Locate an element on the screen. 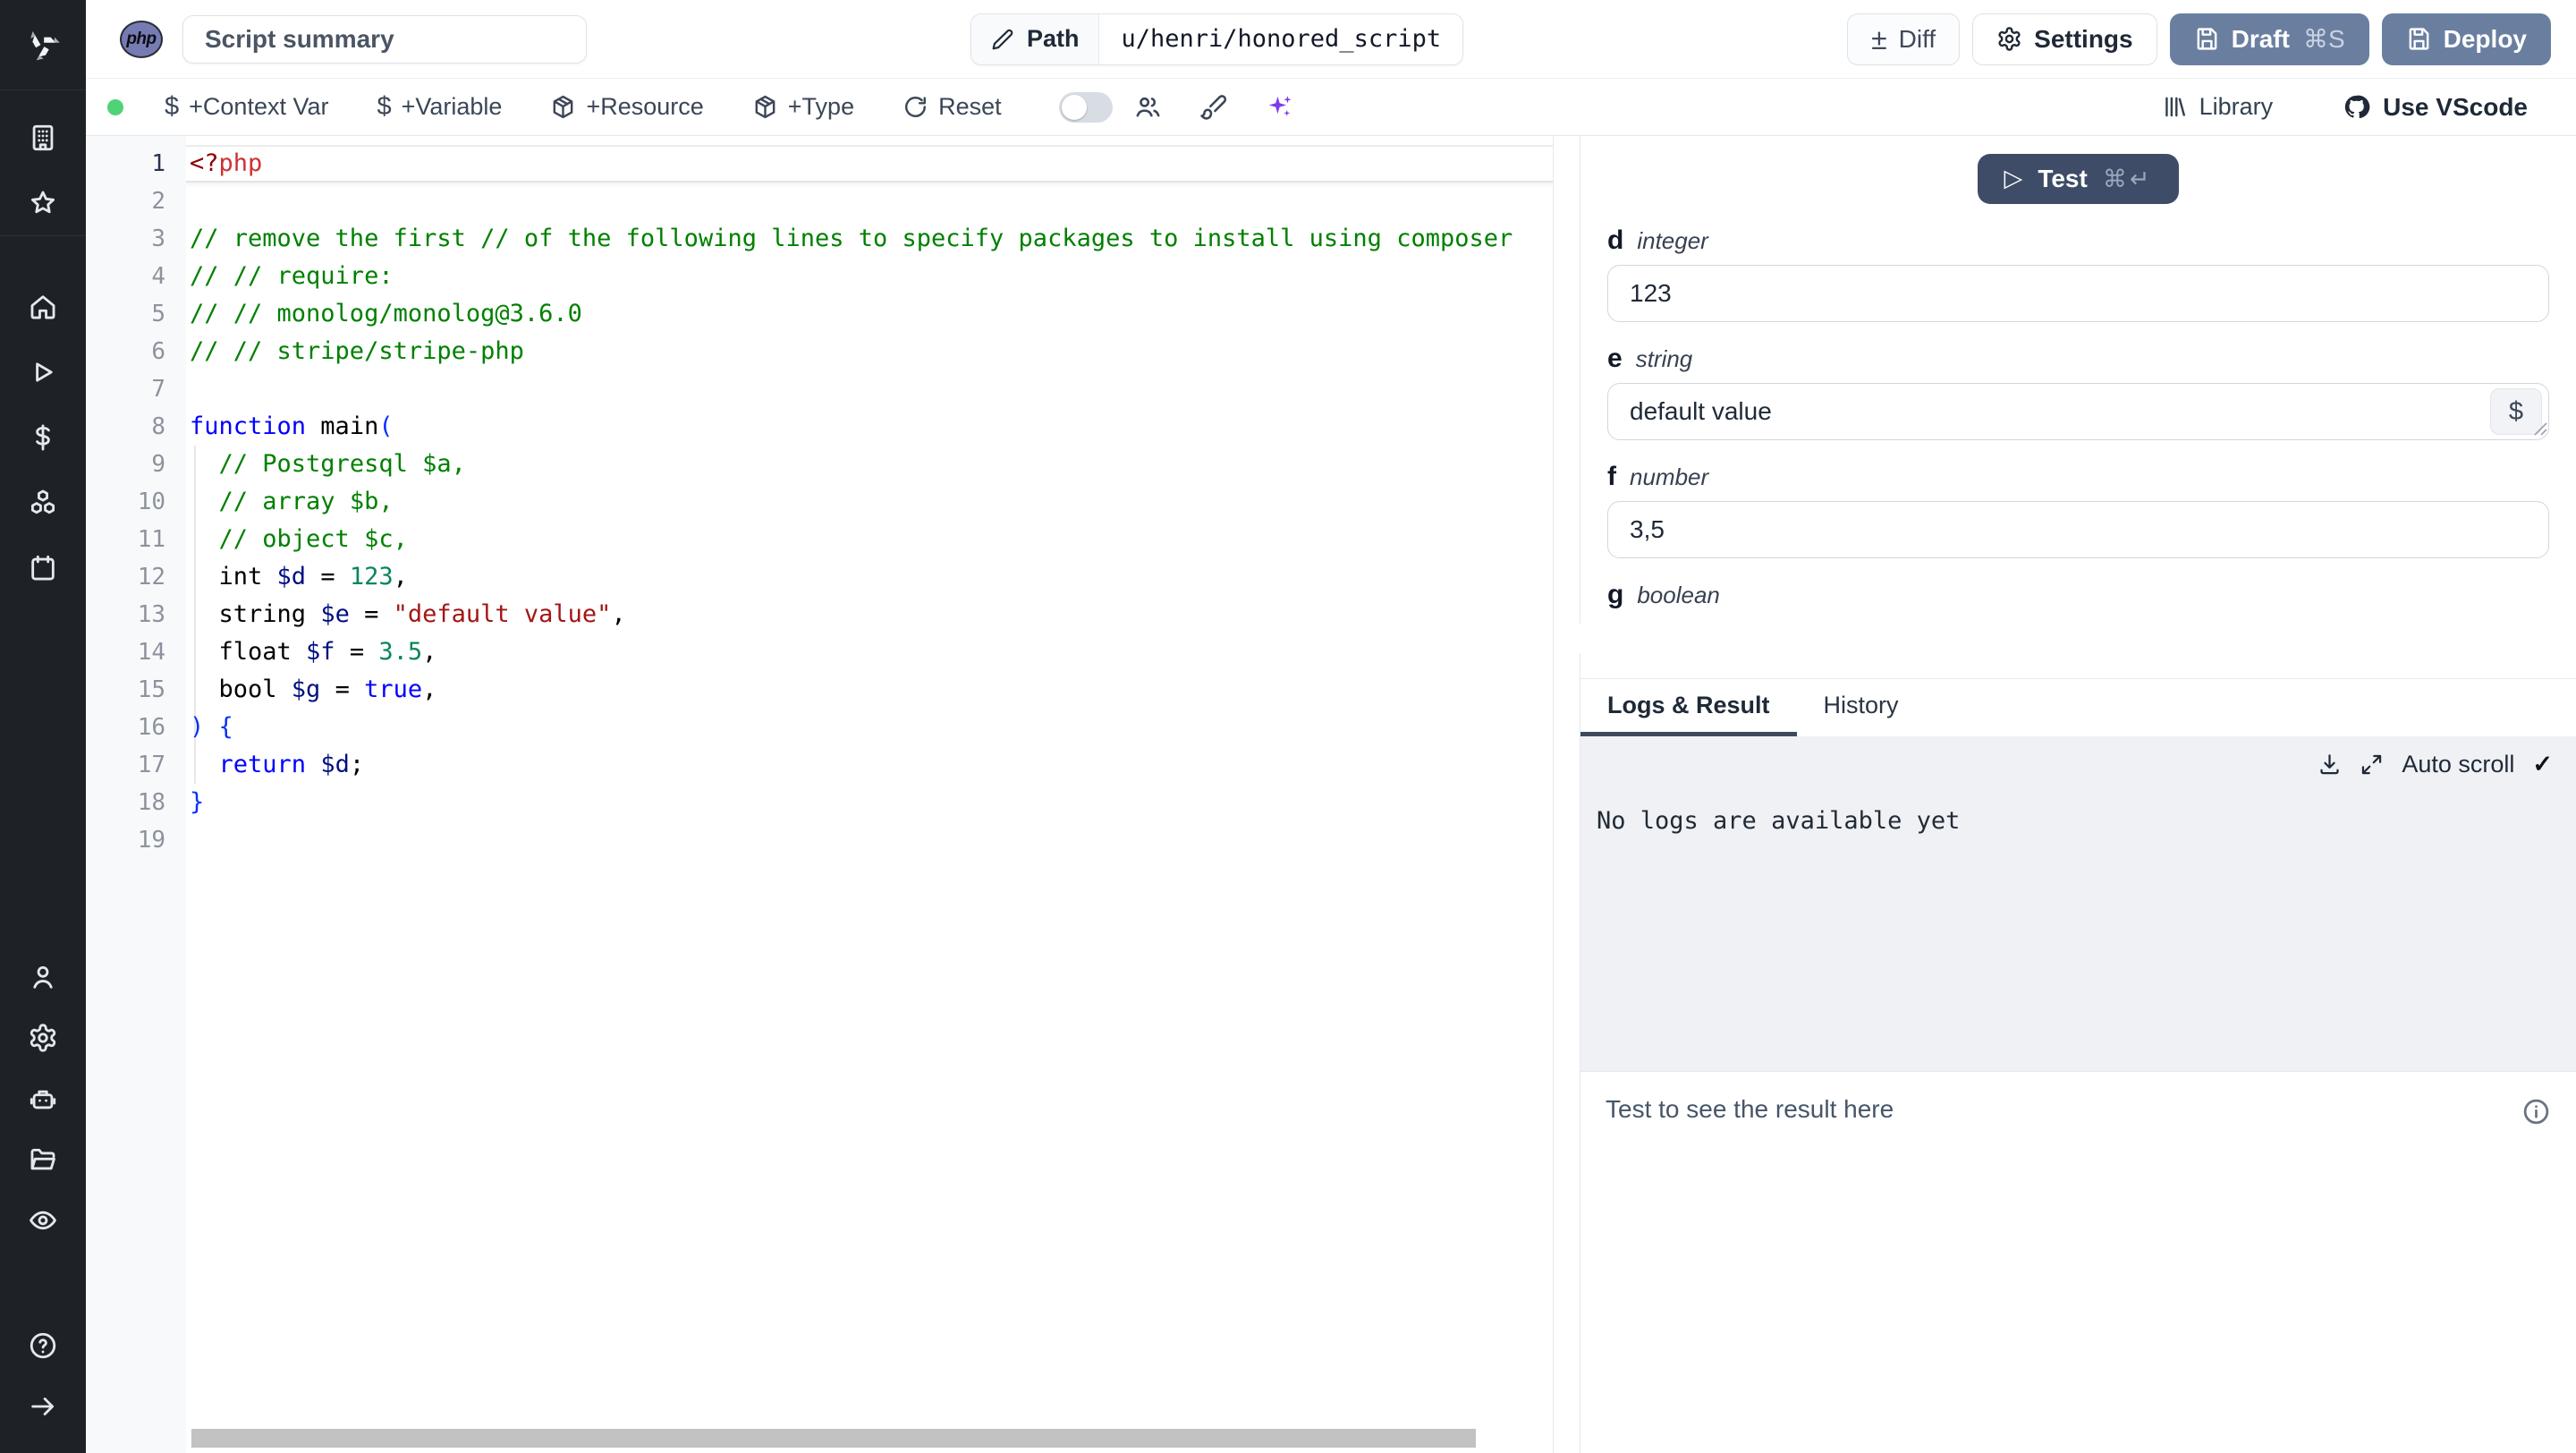 This screenshot has height=1453, width=2576. php-language-badge: php is located at coordinates (141, 39).